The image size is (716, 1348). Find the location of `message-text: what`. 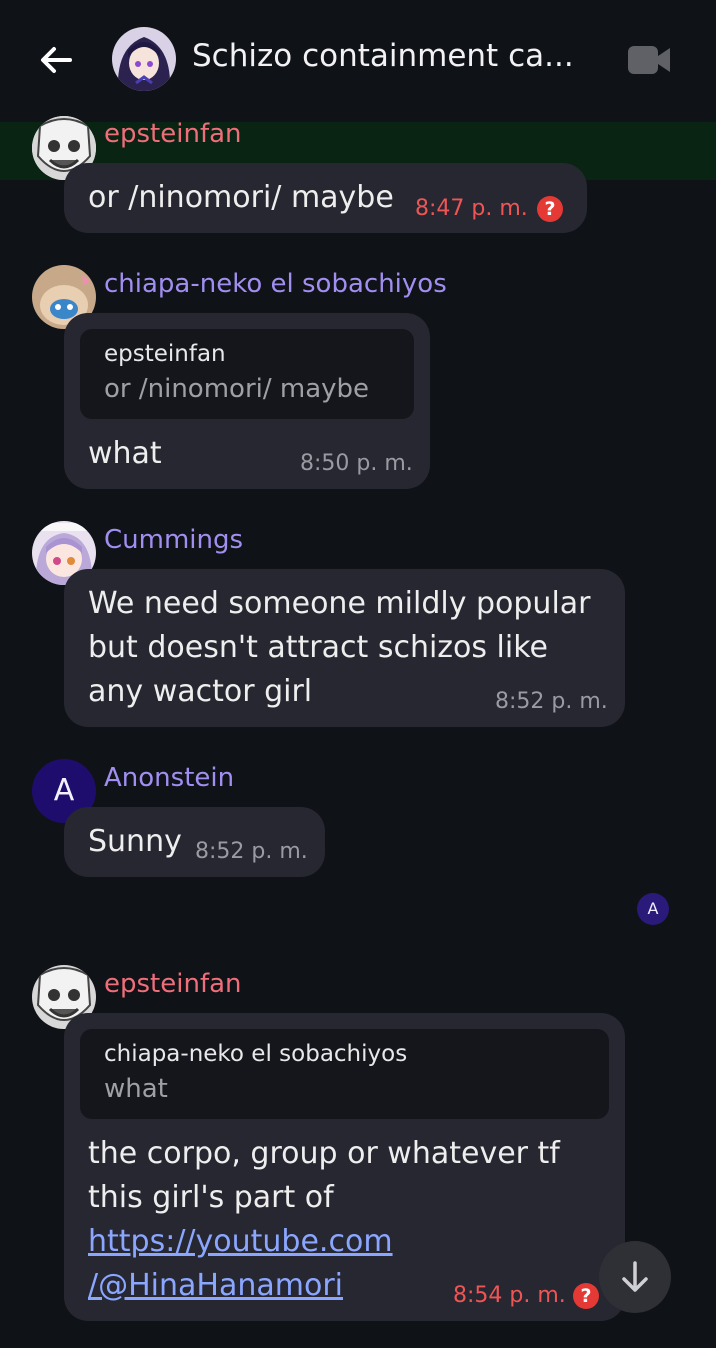

message-text: what is located at coordinates (125, 453).